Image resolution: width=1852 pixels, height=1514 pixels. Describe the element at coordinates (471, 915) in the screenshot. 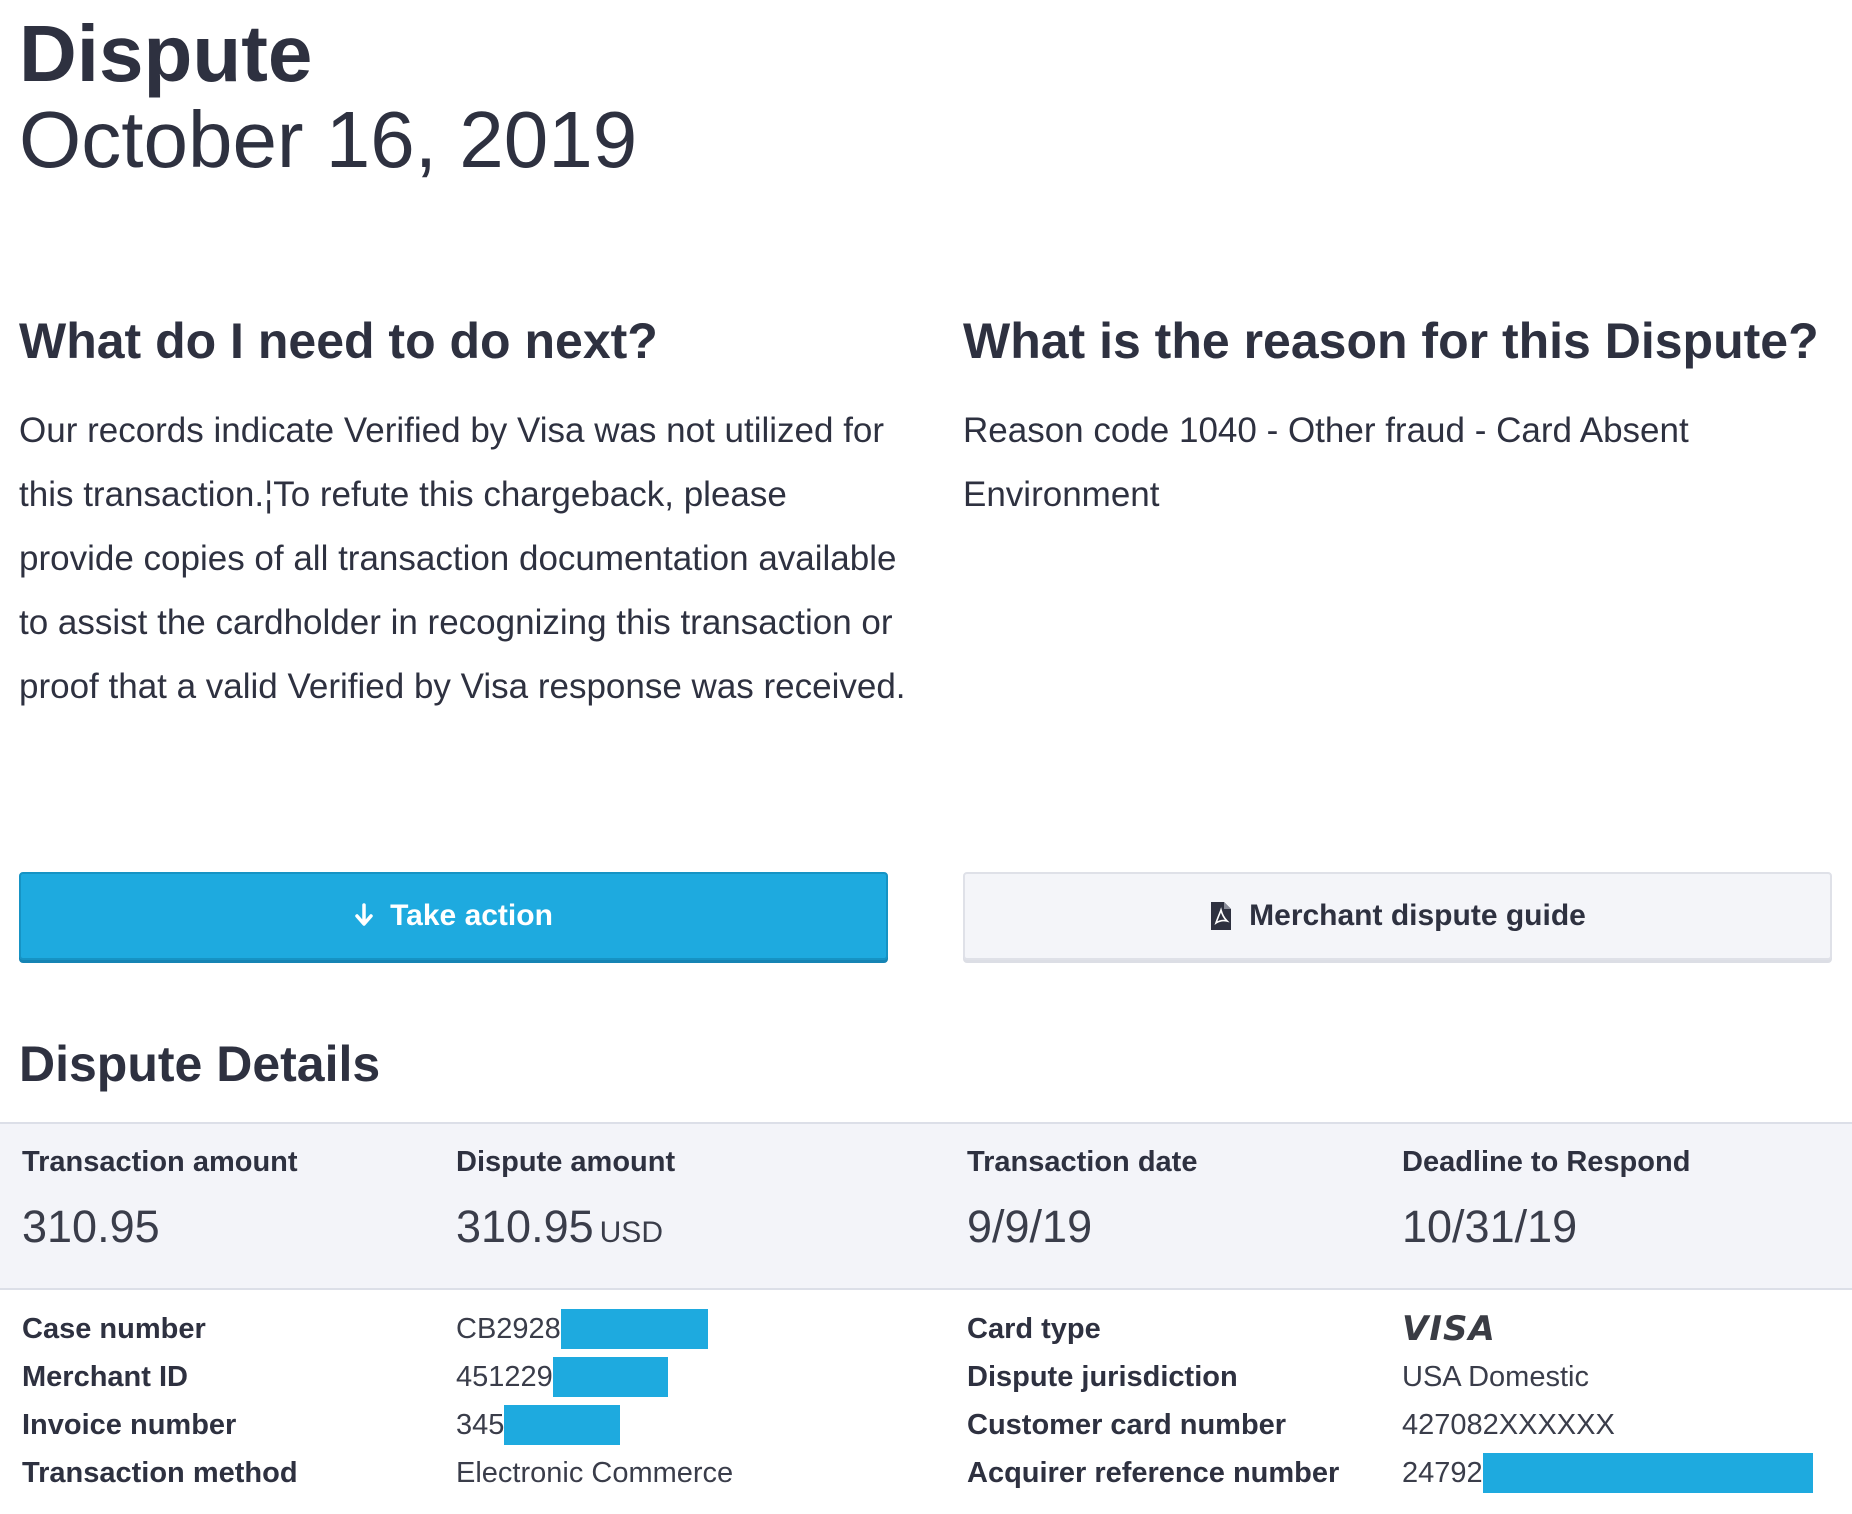

I see `take-action-label: Take action` at that location.